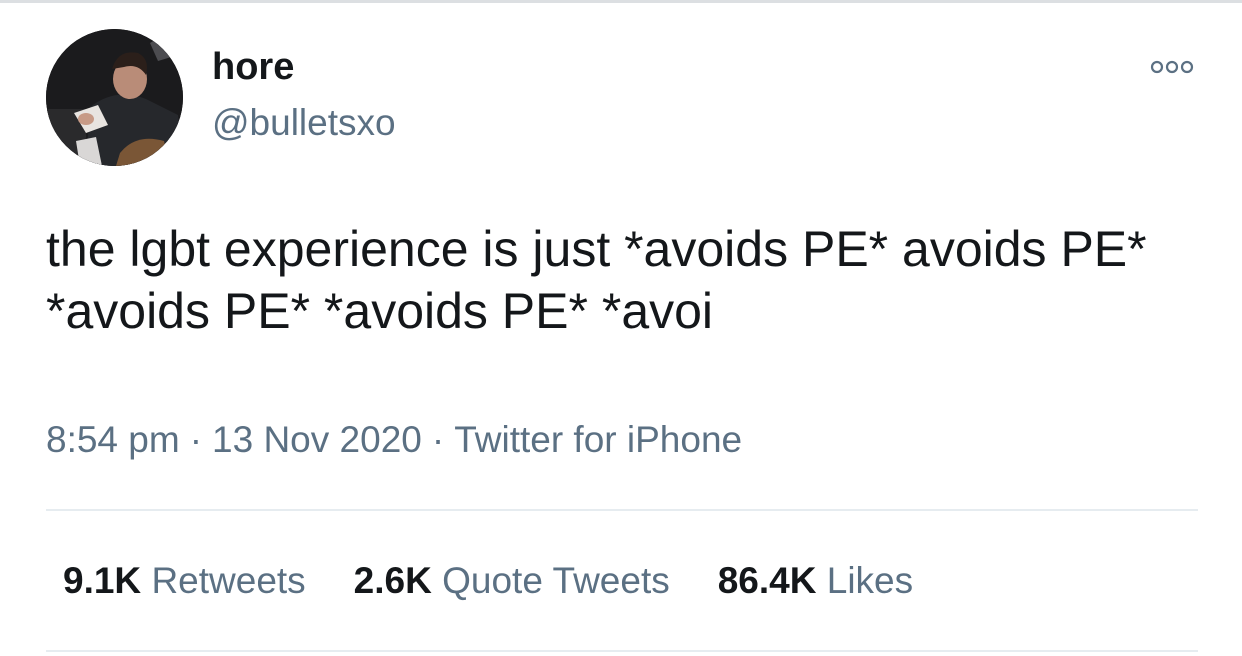 This screenshot has height=656, width=1242. I want to click on avatar, so click(114, 97).